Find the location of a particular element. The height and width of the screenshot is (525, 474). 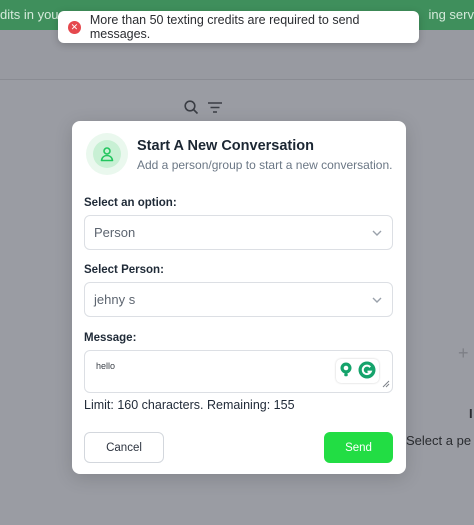

lightbulb-icon is located at coordinates (346, 371).